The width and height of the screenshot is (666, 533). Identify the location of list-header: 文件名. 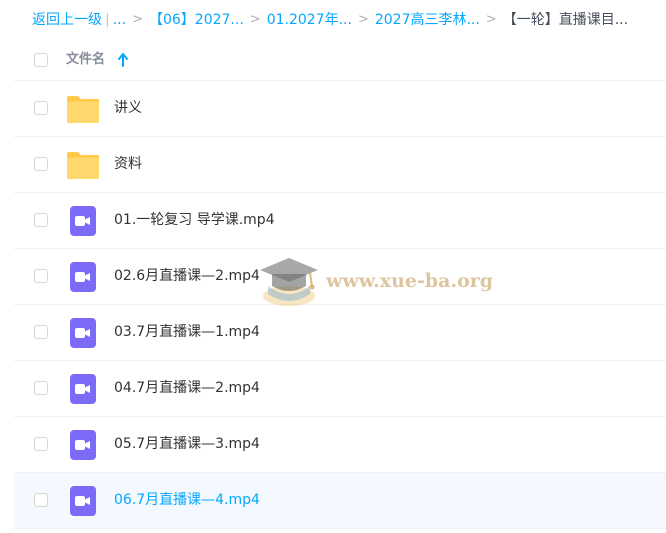
(340, 60).